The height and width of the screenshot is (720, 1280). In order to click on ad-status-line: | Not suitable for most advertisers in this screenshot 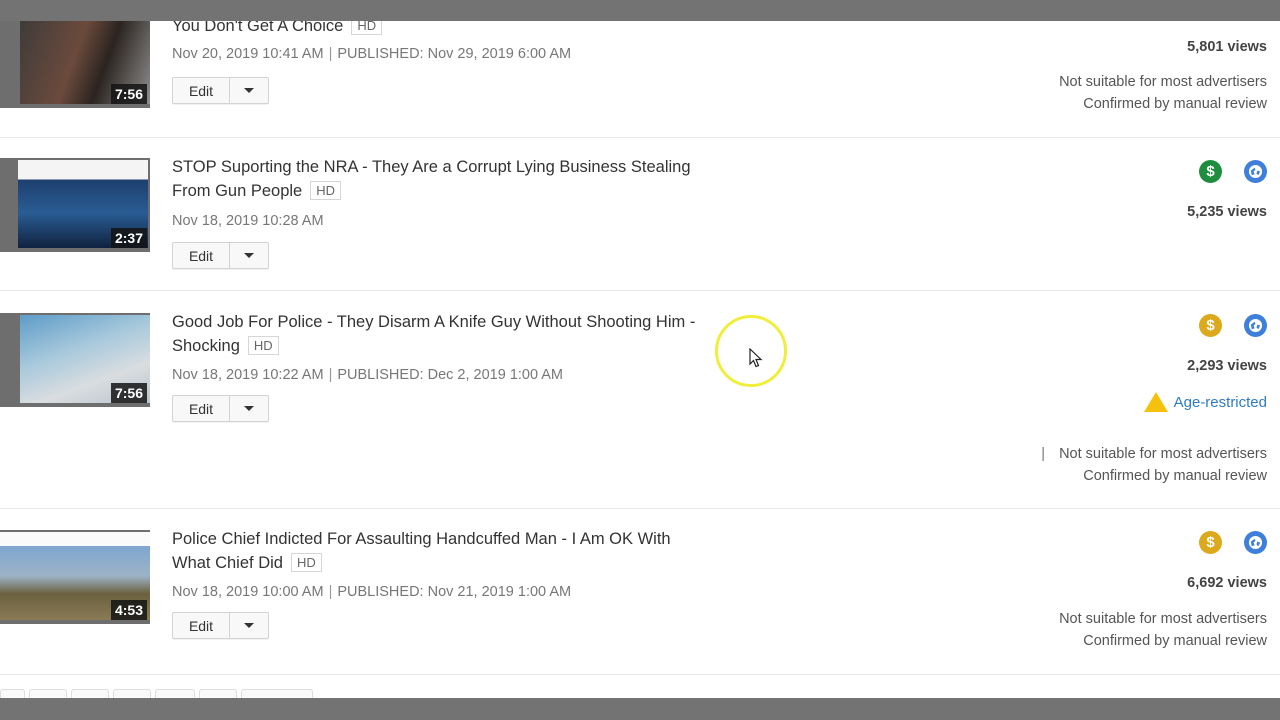, I will do `click(1154, 454)`.